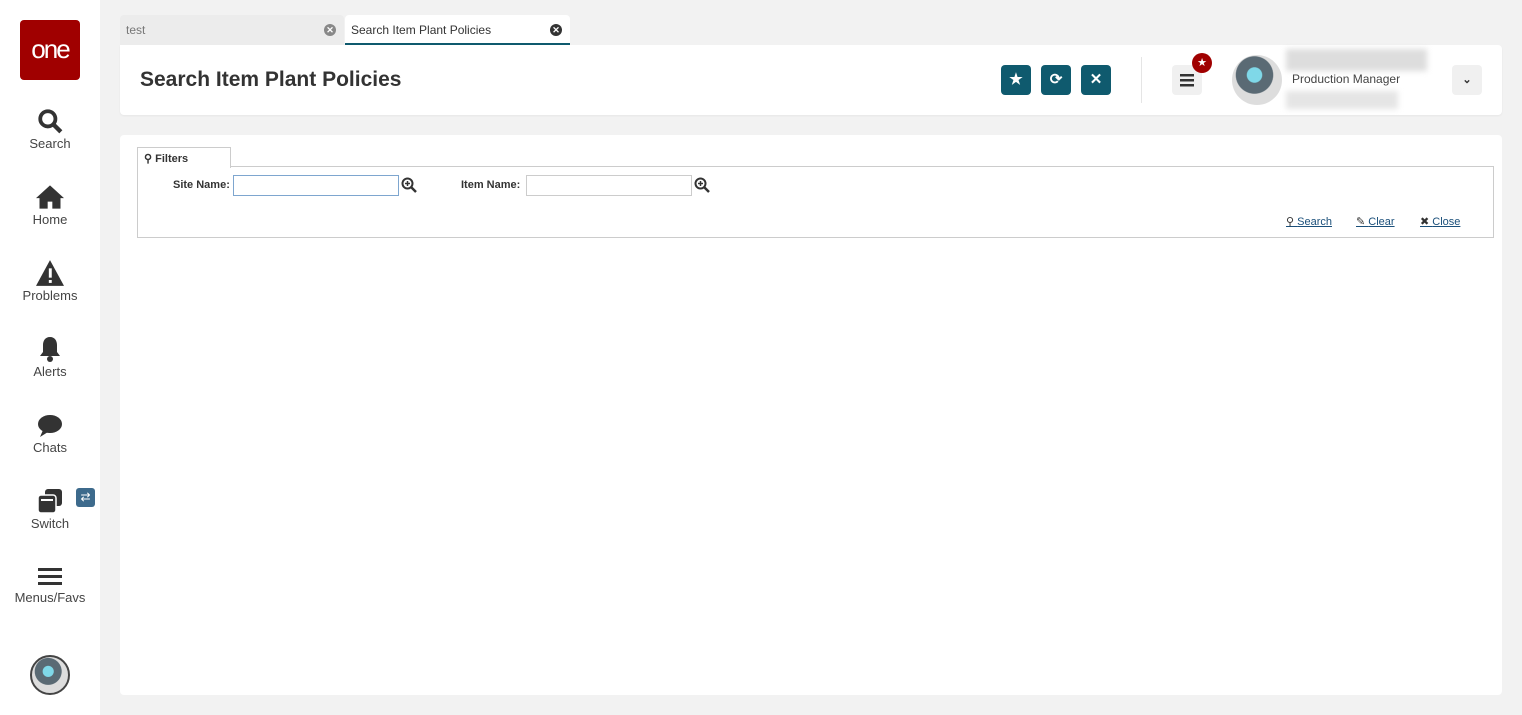 The width and height of the screenshot is (1522, 715). What do you see at coordinates (50, 597) in the screenshot?
I see `sidebar-item-label: Menus/Favs` at bounding box center [50, 597].